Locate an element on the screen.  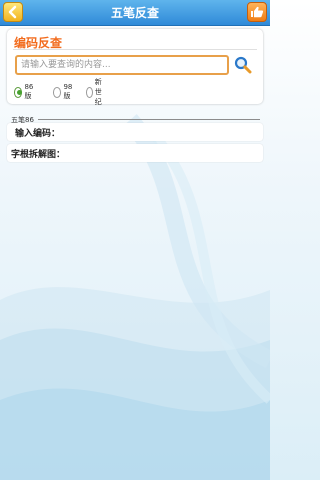
title-bar: 五笔反查 is located at coordinates (135, 13).